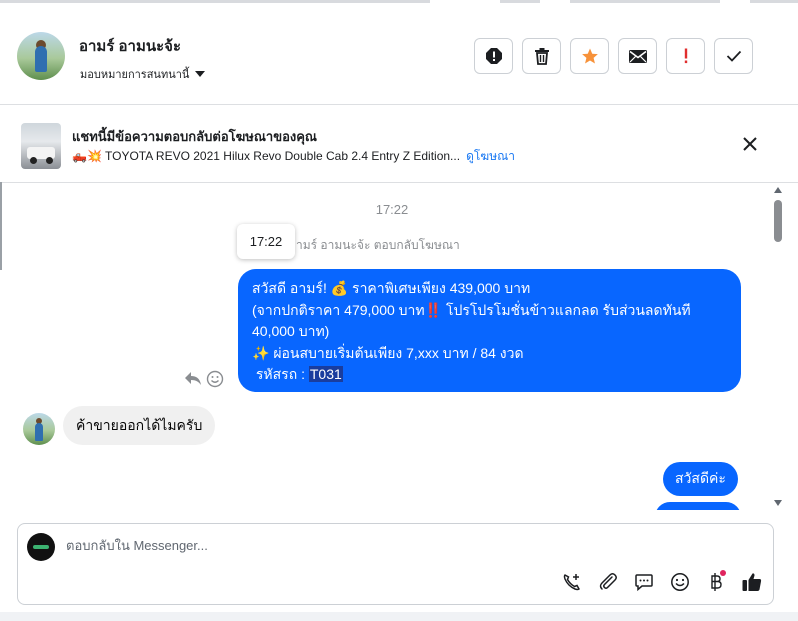  I want to click on assign-conversation-dropdown: มอบหมายการสนทนานี้, so click(143, 74).